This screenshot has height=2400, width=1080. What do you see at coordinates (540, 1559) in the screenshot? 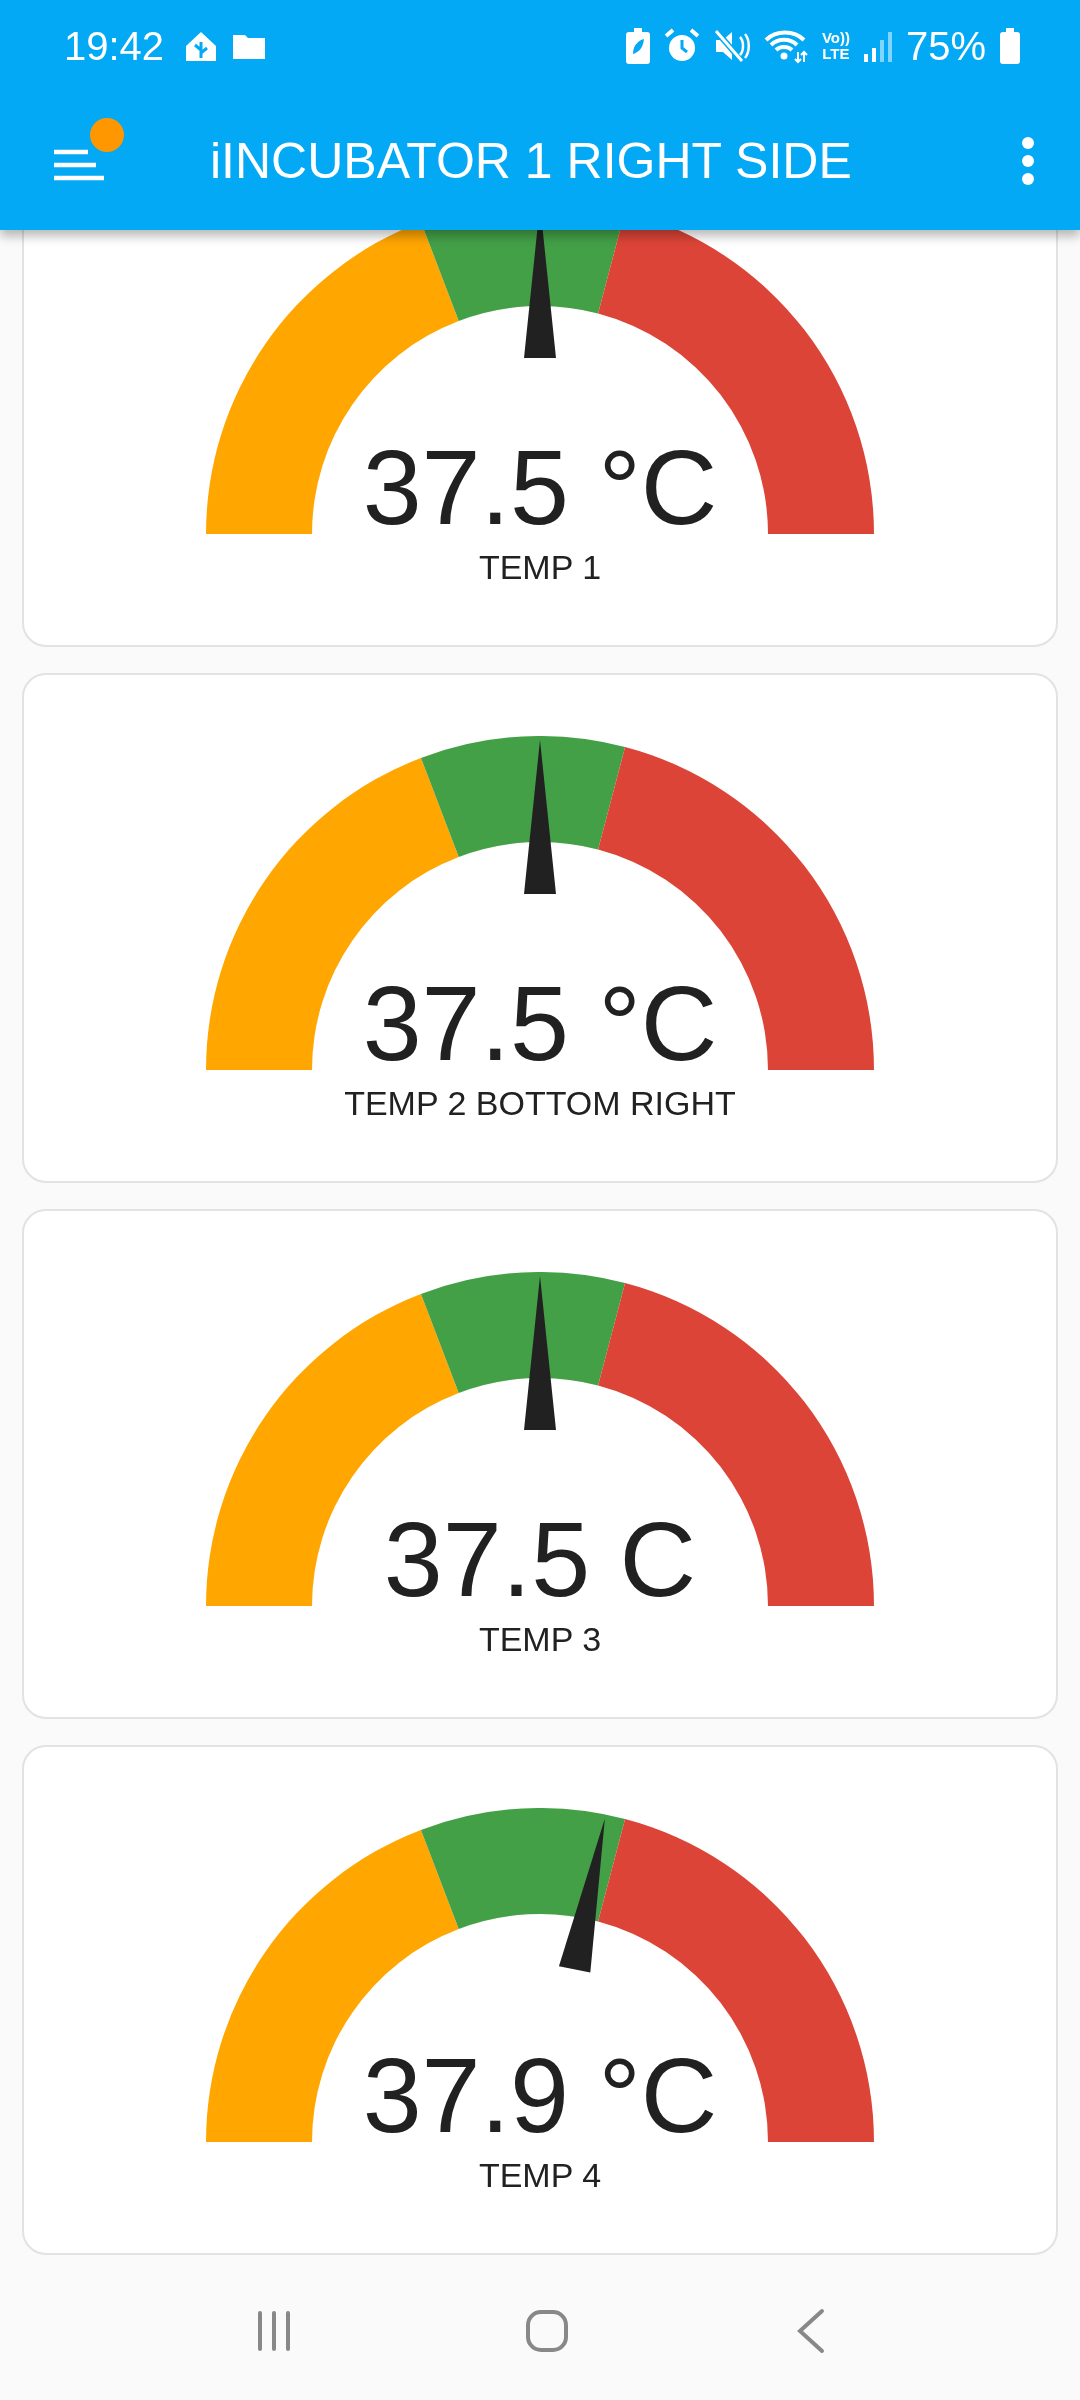
I see `gauge-value: 37.5 C` at bounding box center [540, 1559].